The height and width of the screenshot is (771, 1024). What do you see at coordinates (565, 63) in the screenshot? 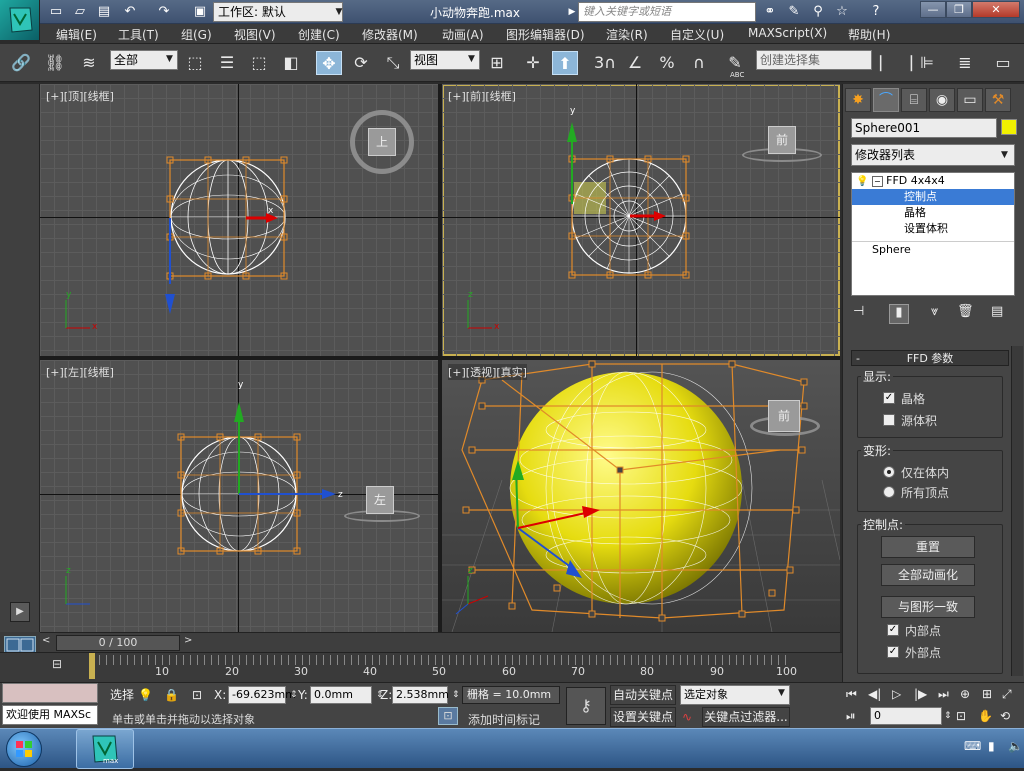
I see `keyboard-shortcut-override-icon: ⬆` at bounding box center [565, 63].